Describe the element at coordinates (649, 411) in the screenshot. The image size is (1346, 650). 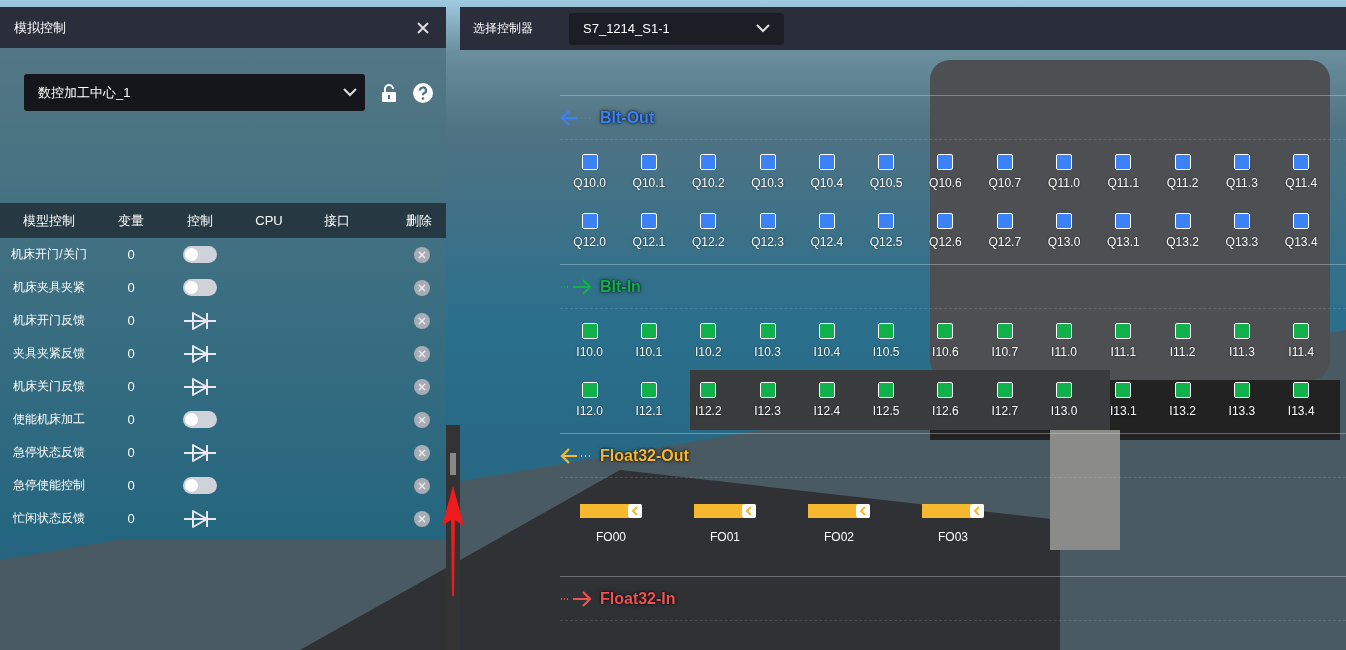
I see `io-label: I12.1` at that location.